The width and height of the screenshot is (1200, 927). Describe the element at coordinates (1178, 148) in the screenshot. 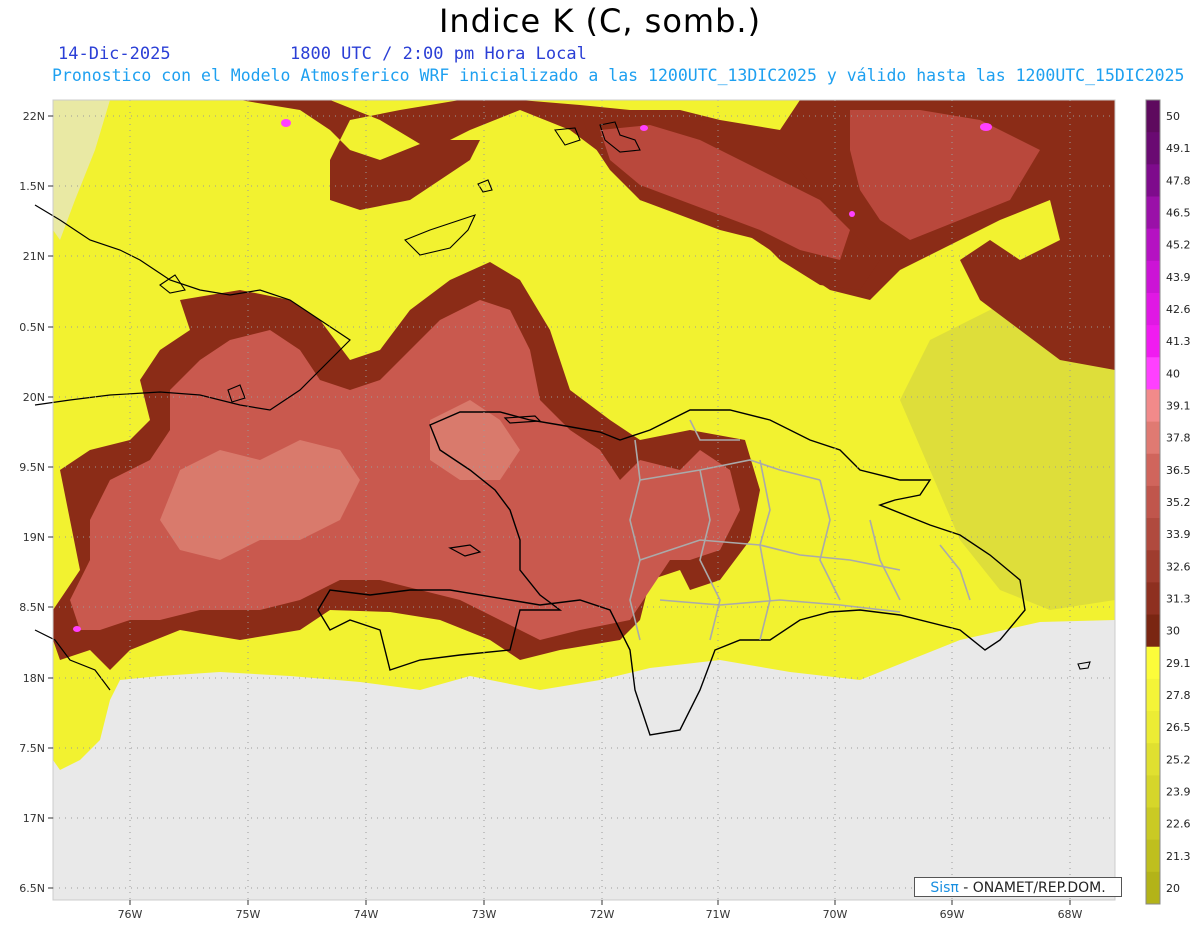

I see `colorbar-label: 49.1` at that location.